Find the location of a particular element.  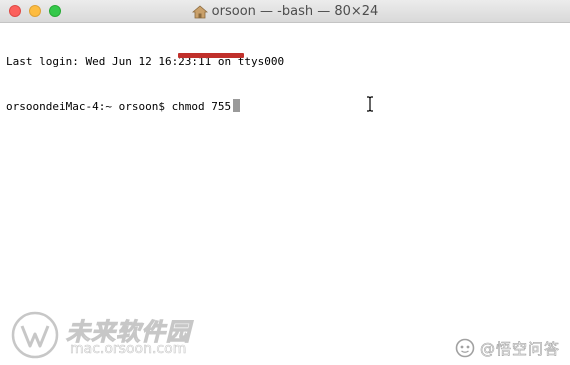

title-bar: orsoon — -bash — 80×24 is located at coordinates (285, 11).